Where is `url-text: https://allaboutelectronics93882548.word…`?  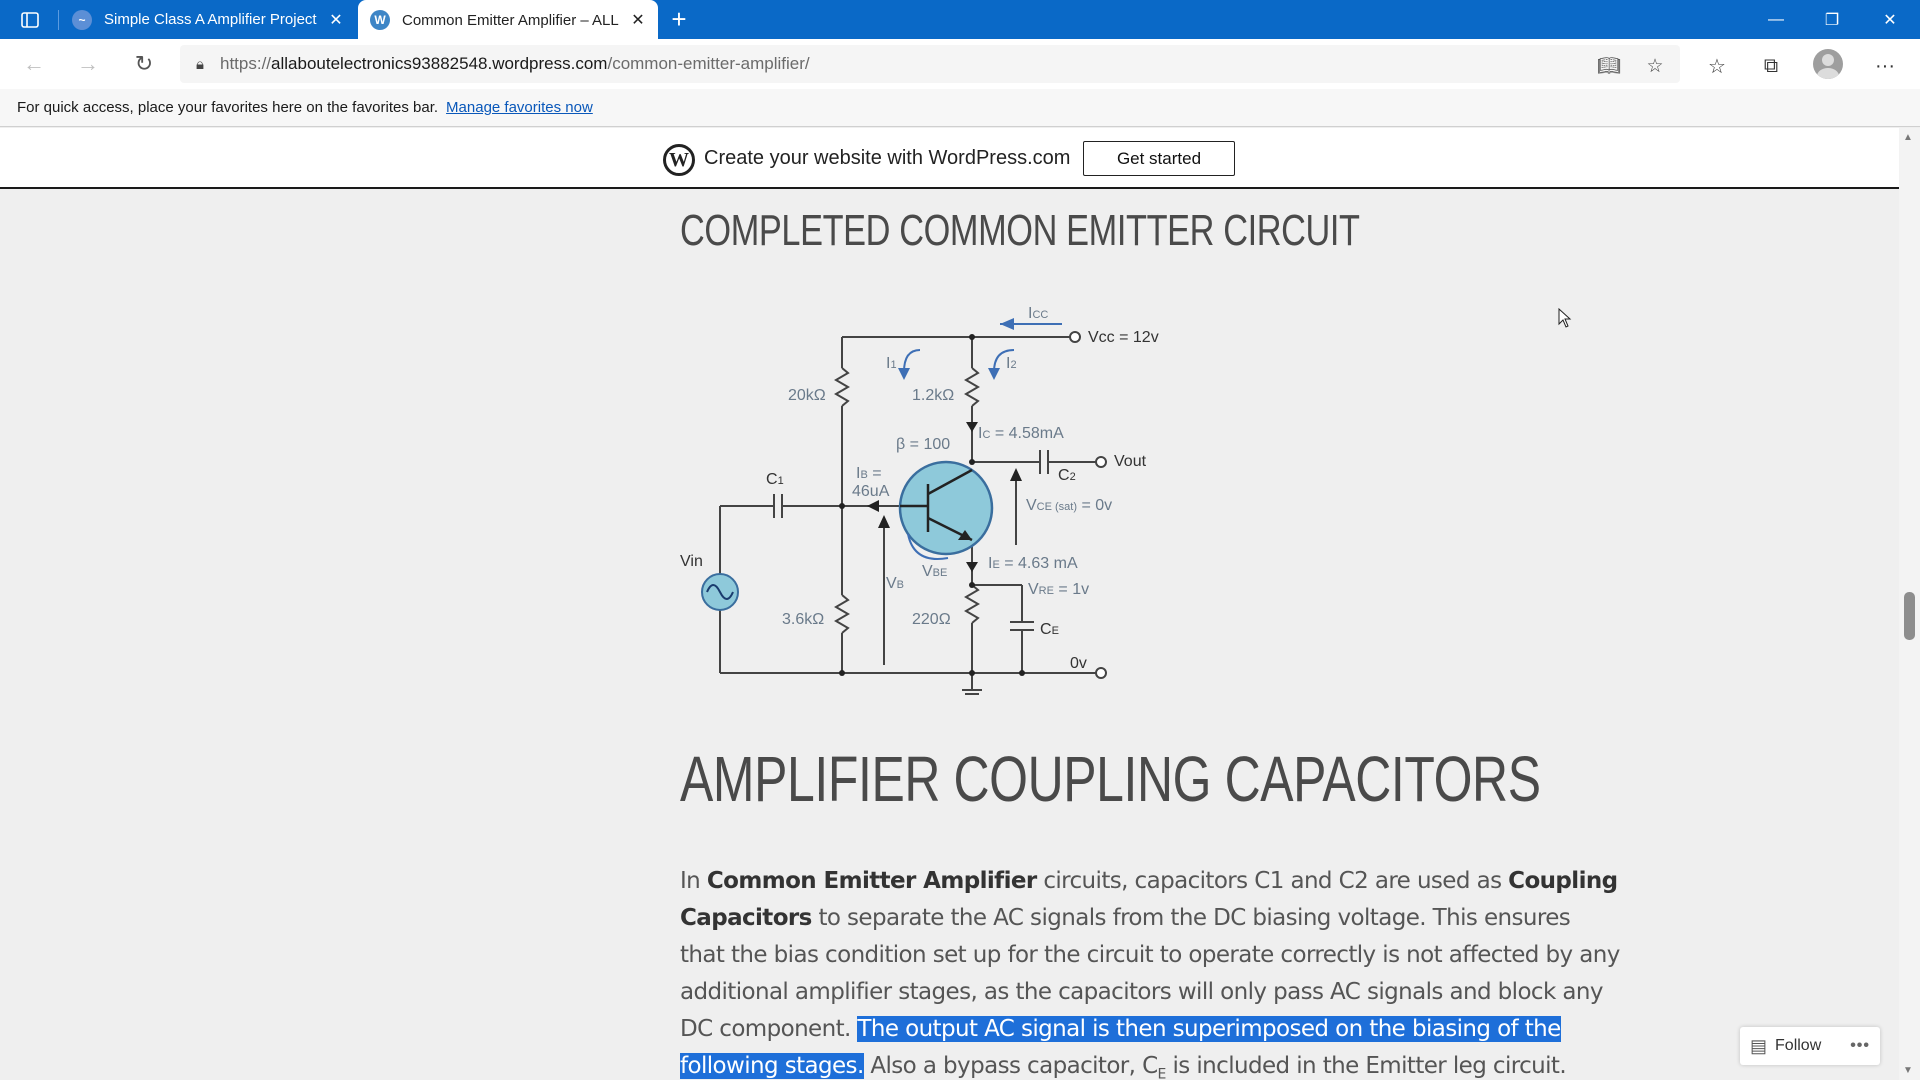 url-text: https://allaboutelectronics93882548.word… is located at coordinates (515, 63).